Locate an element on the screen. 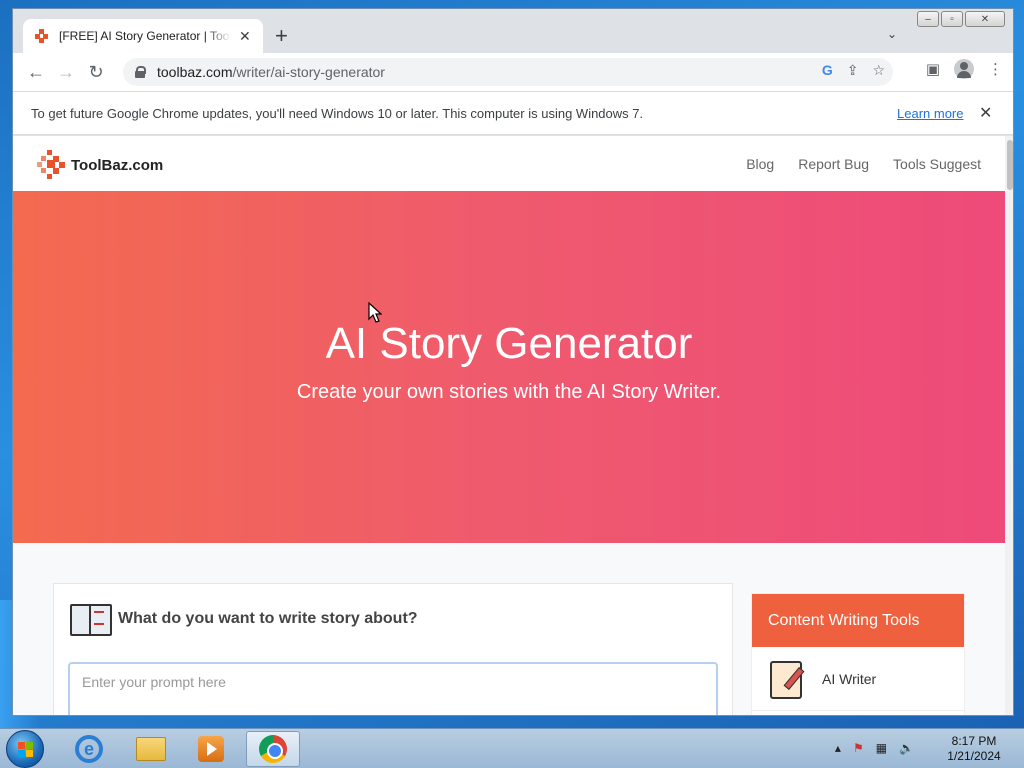 This screenshot has width=1024, height=768. google-lens-icon: G is located at coordinates (827, 70).